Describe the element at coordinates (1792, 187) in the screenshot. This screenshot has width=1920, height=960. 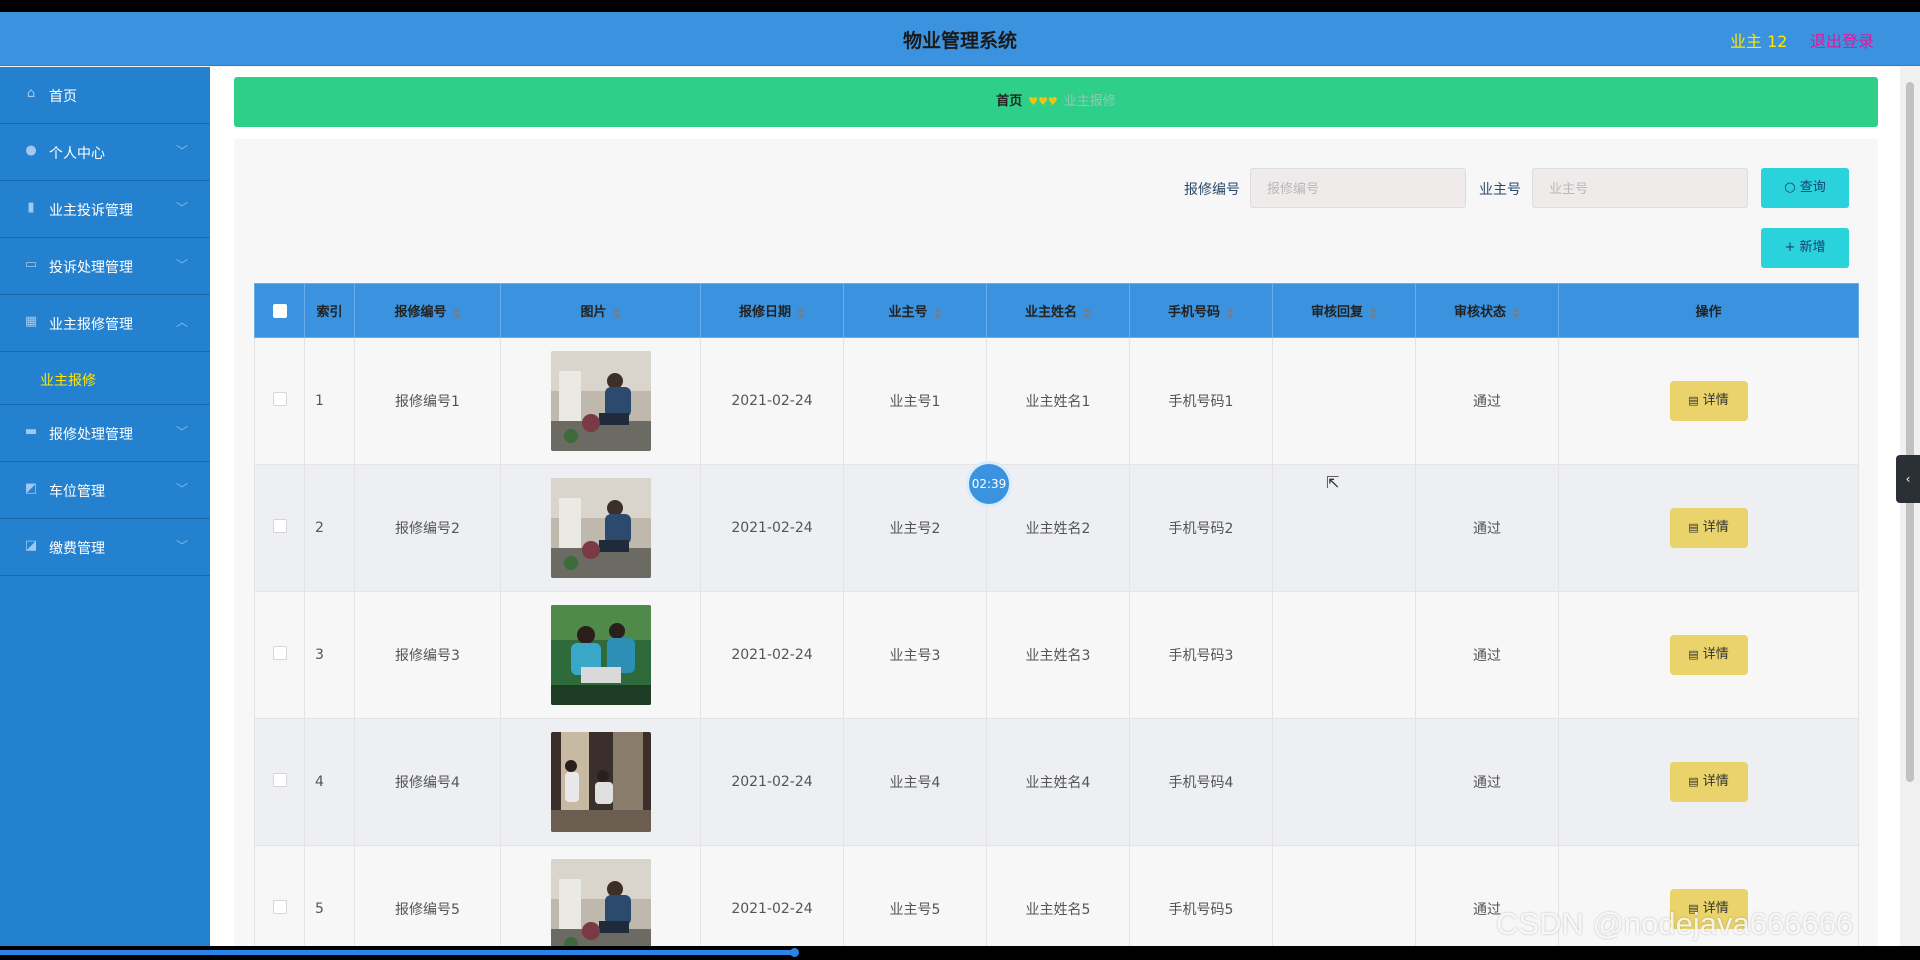
I see `search-icon: ○` at that location.